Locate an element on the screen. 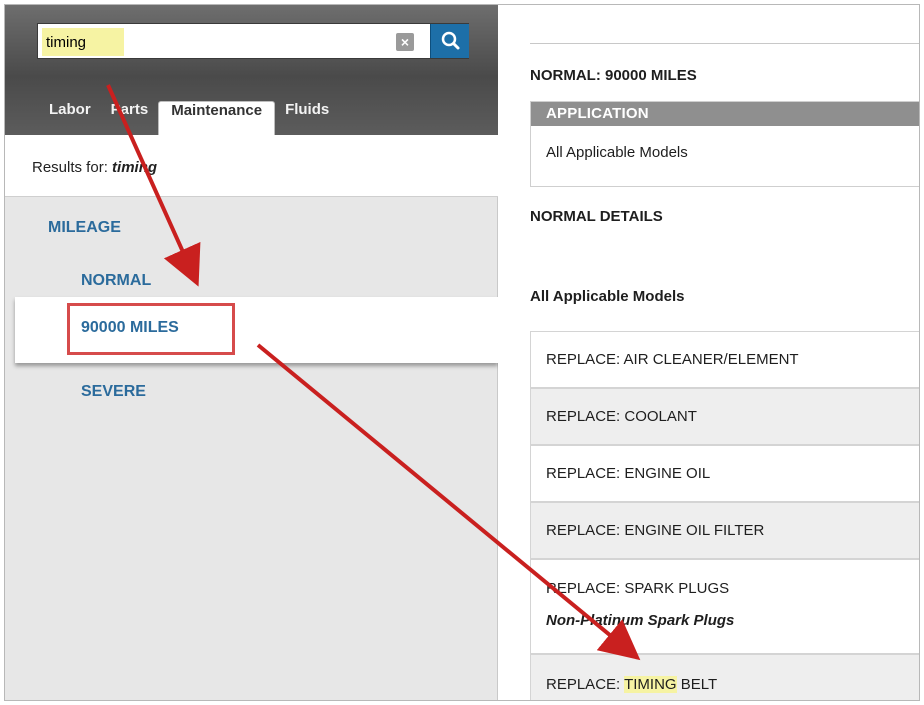  tab-parts: Parts is located at coordinates (130, 118).